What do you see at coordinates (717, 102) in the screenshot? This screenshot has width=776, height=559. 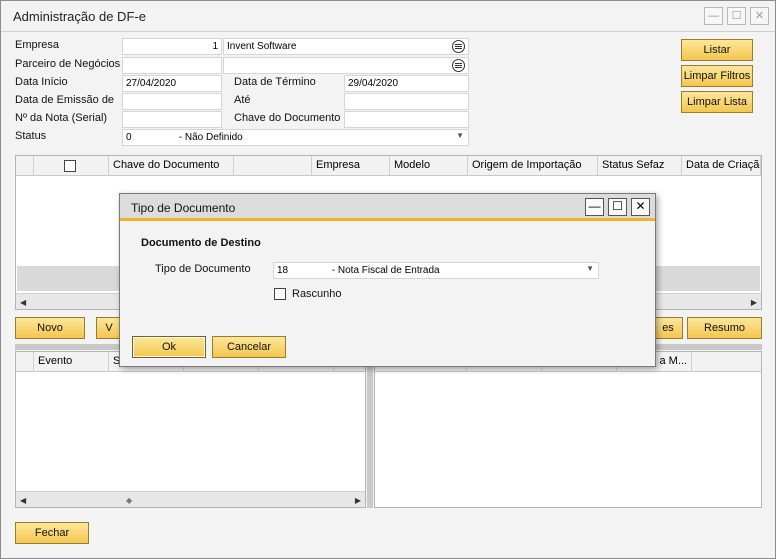 I see `limpar-lista-button: Limpar Lista` at bounding box center [717, 102].